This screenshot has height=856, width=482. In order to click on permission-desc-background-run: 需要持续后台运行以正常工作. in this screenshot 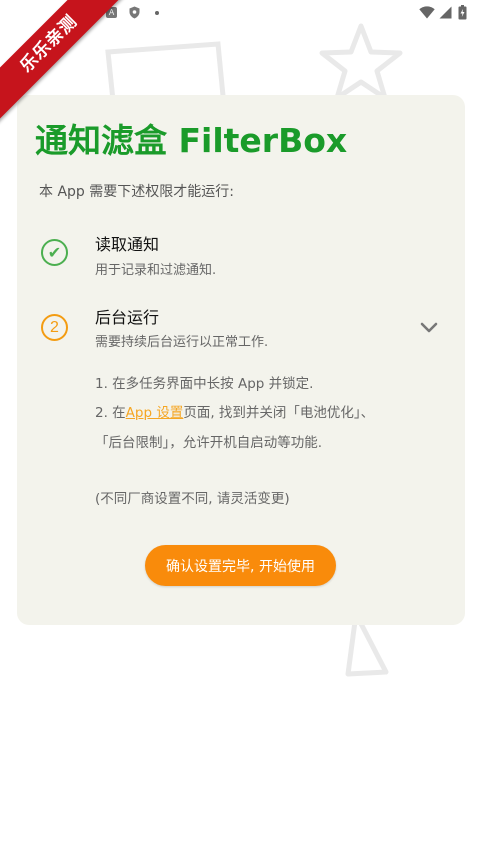, I will do `click(182, 342)`.